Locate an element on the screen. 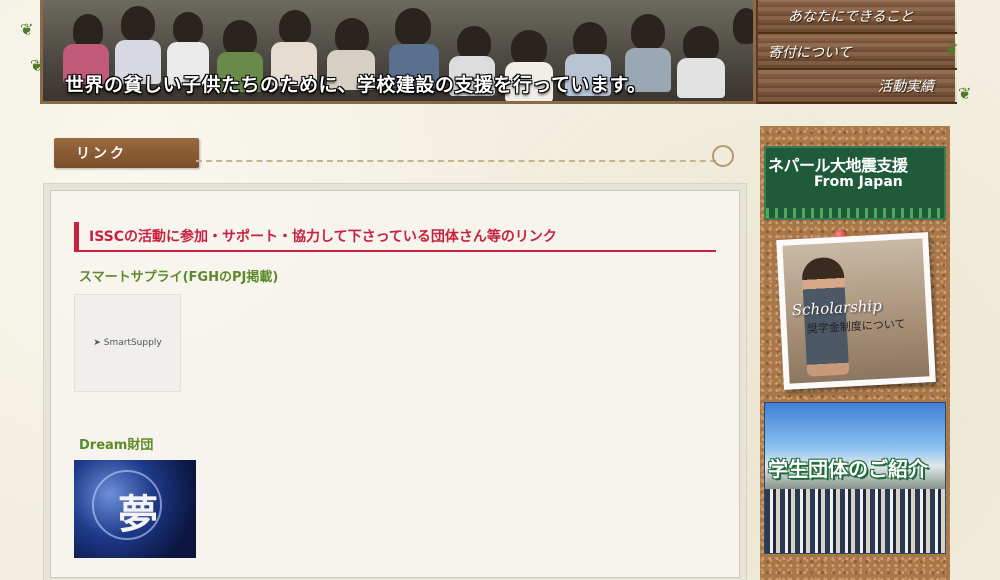 Image resolution: width=1000 pixels, height=580 pixels. panel-heading: ISSCの活動に参加・サポート・協力して下さっている団体さん等のリンク is located at coordinates (395, 237).